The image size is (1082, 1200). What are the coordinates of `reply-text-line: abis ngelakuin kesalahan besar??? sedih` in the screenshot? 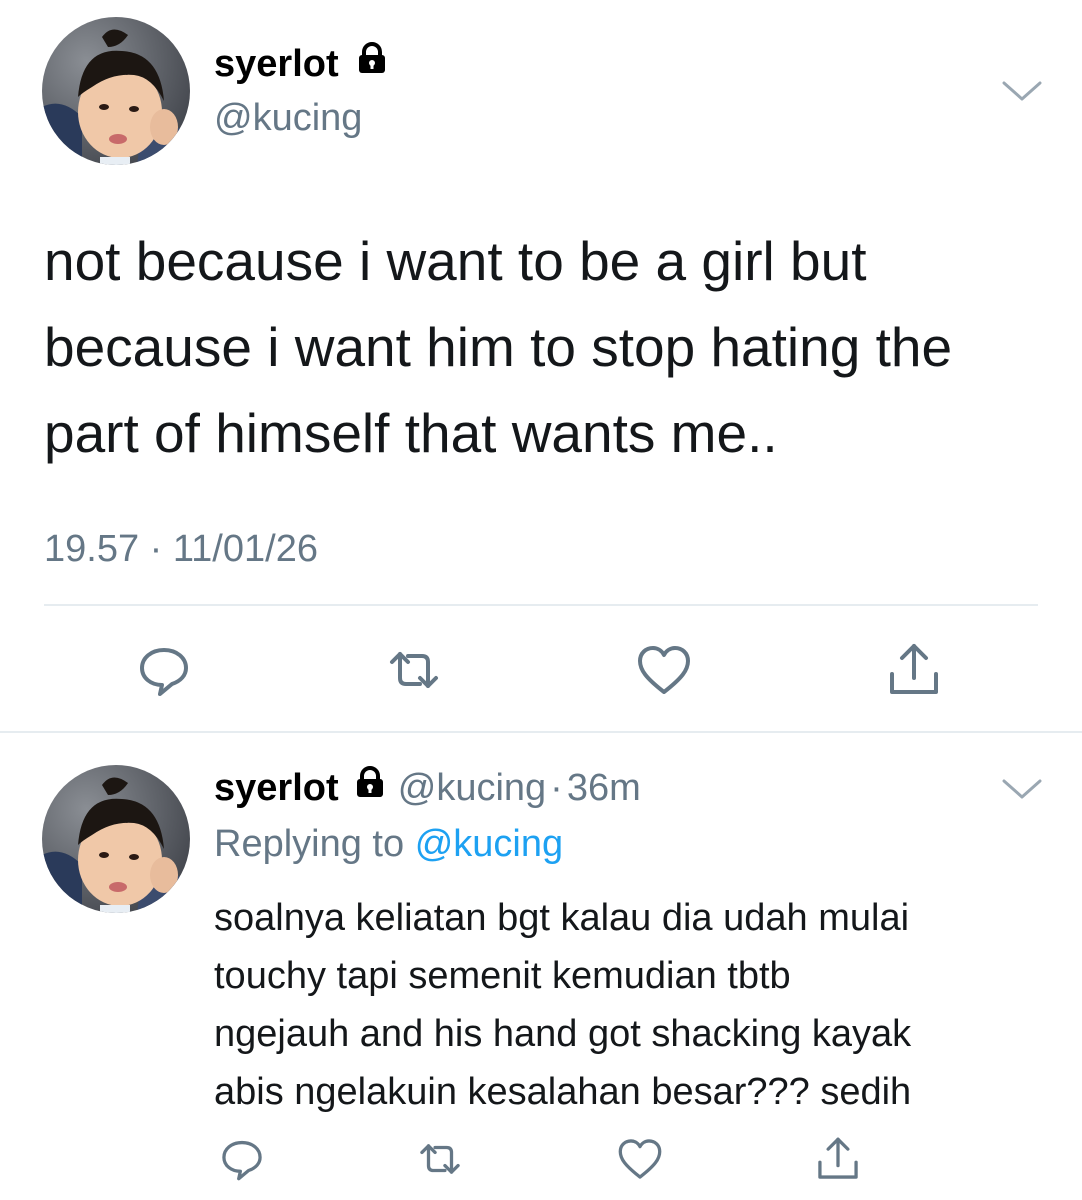 It's located at (563, 1092).